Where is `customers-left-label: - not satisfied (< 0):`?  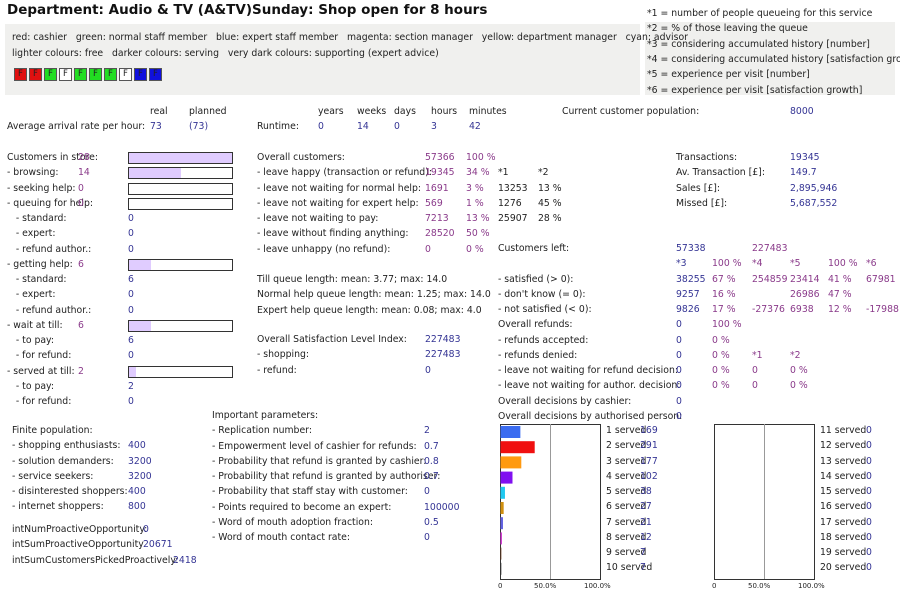
customers-left-label: - not satisfied (< 0): is located at coordinates (545, 309).